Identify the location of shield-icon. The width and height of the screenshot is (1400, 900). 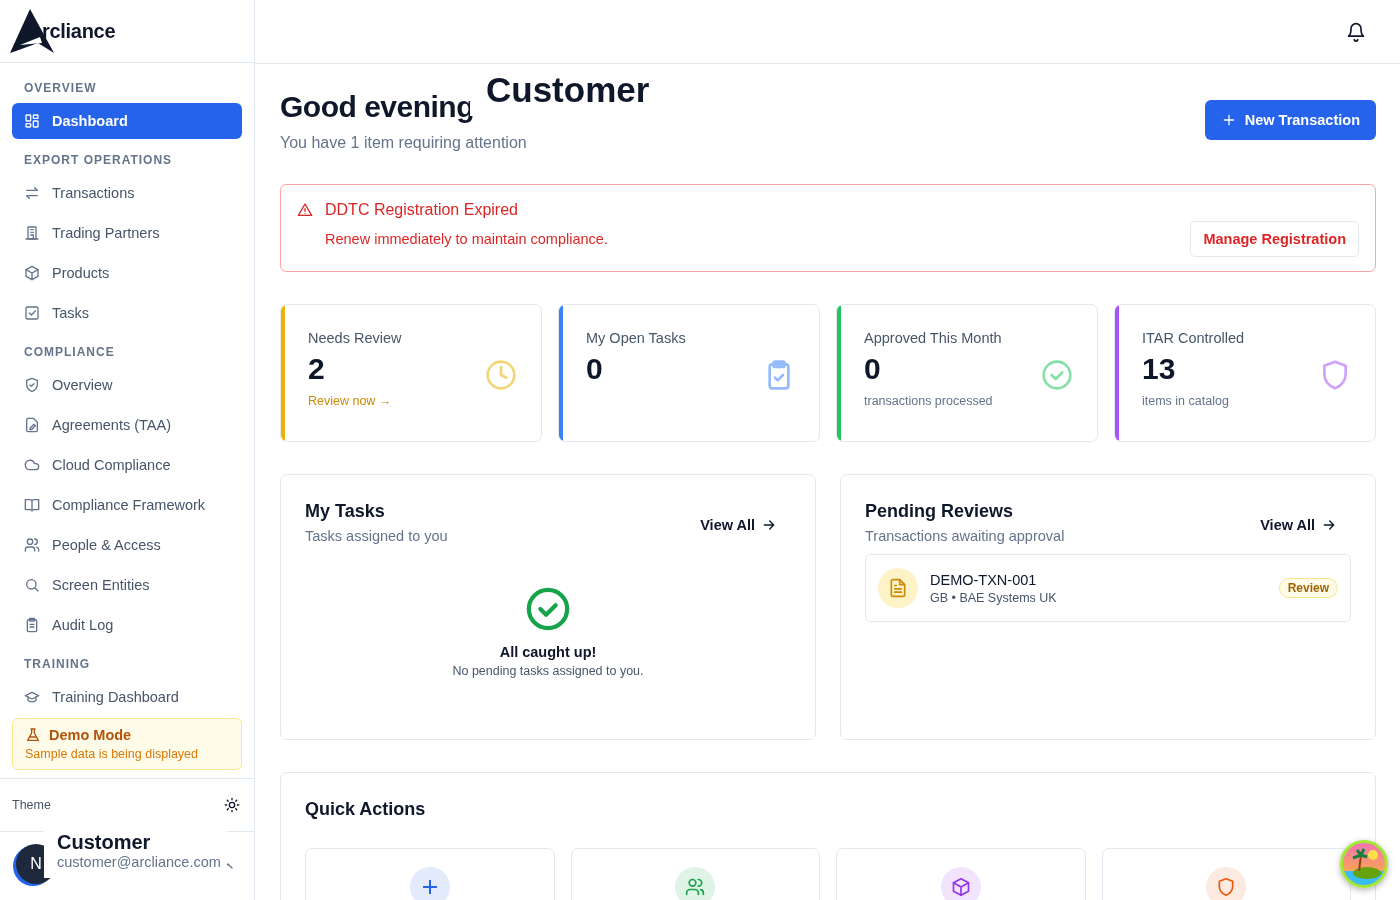
(32, 385).